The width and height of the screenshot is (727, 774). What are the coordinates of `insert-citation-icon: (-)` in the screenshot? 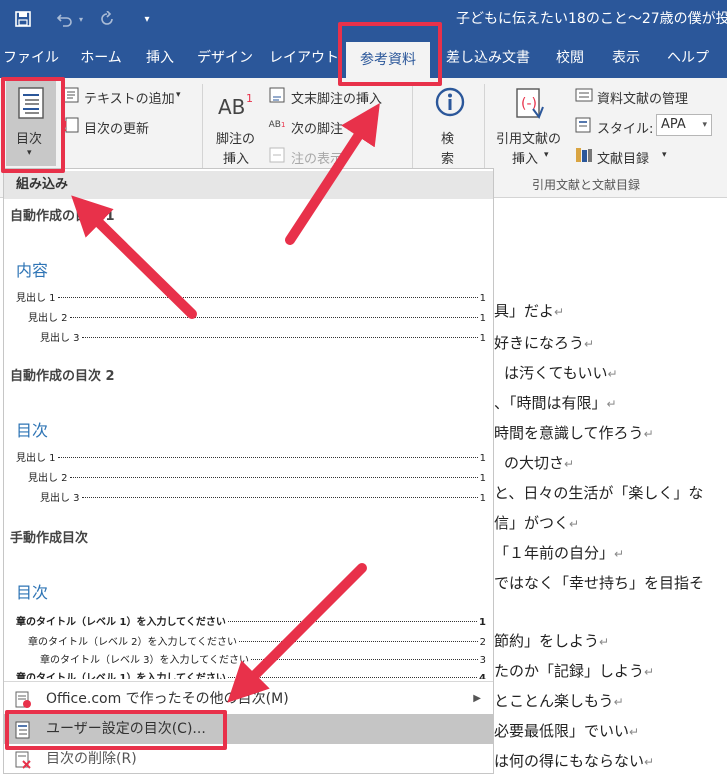 It's located at (530, 104).